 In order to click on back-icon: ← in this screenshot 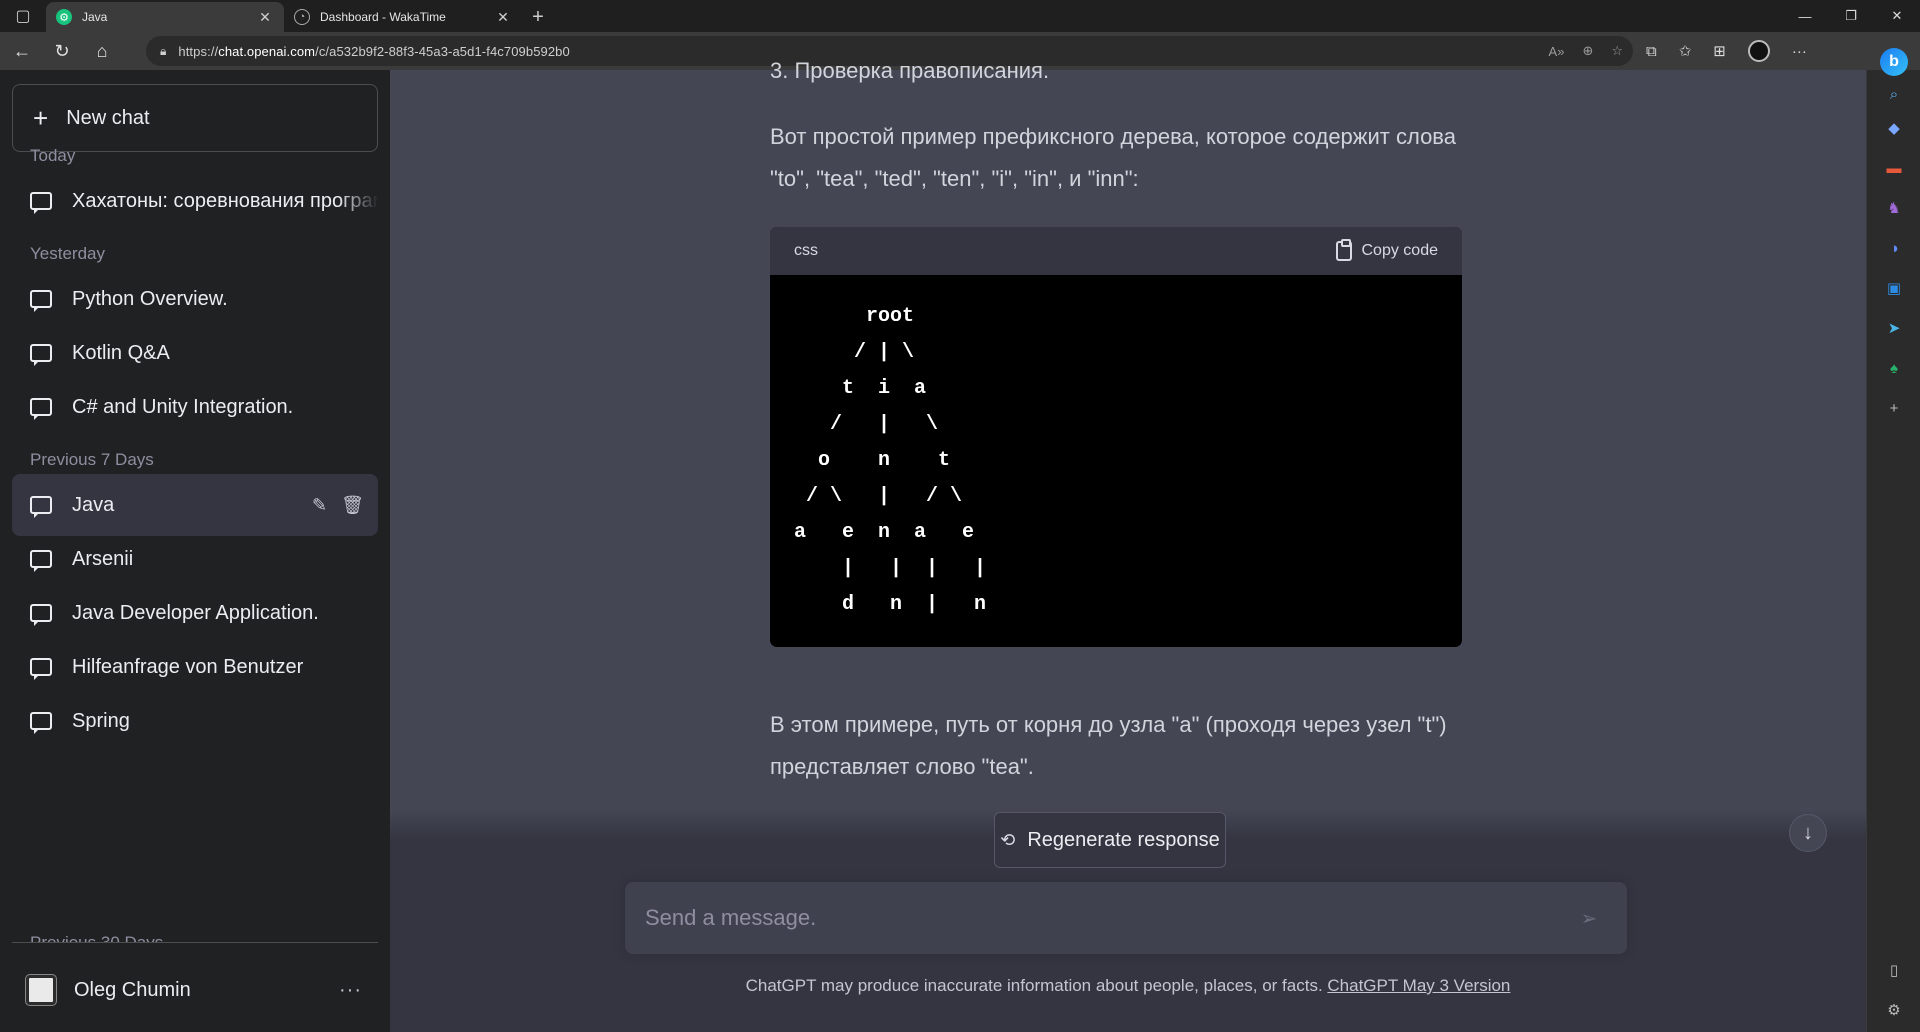, I will do `click(22, 51)`.